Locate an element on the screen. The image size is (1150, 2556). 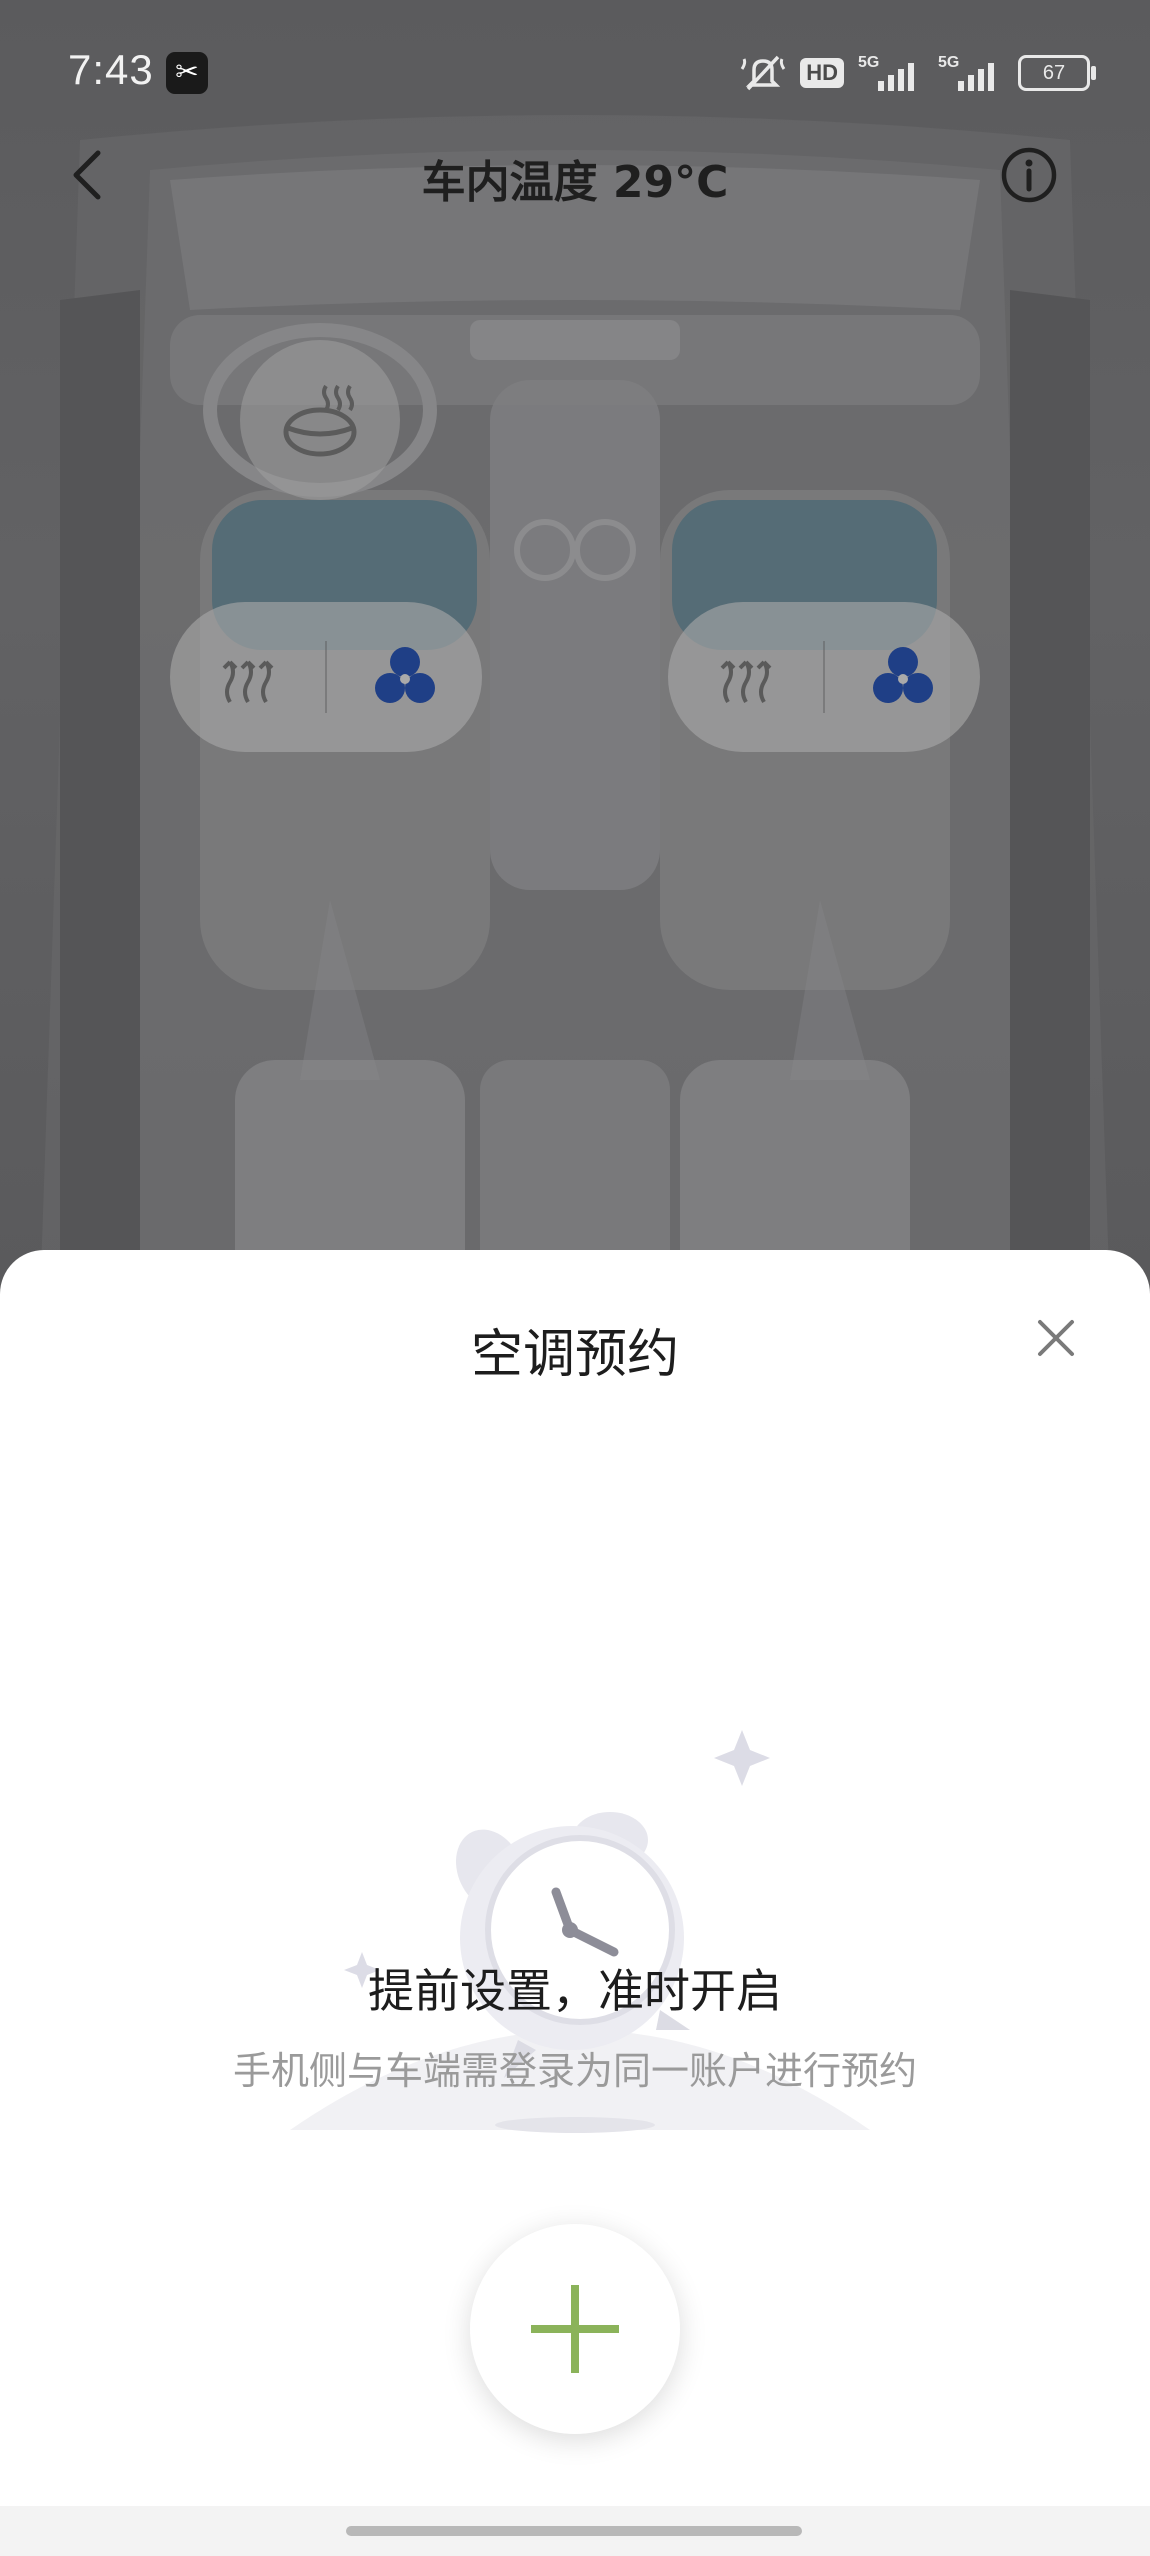
status-icons: HD 5G 5G 67 is located at coordinates (918, 73).